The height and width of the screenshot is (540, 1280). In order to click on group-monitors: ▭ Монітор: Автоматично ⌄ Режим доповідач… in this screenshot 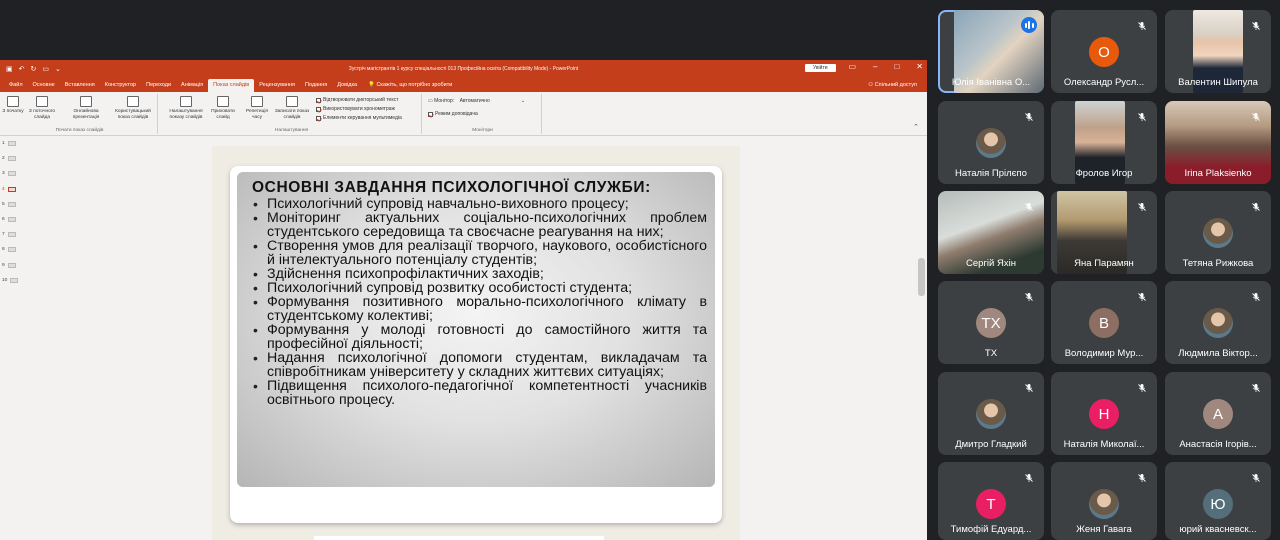, I will do `click(483, 114)`.